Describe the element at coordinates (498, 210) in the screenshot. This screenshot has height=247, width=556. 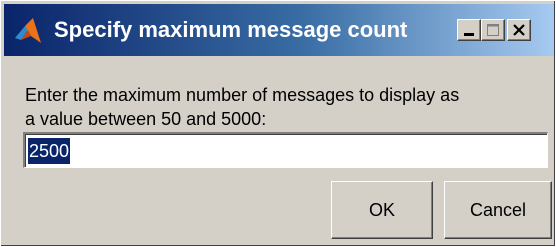
I see `cancel-button: Cancel` at that location.